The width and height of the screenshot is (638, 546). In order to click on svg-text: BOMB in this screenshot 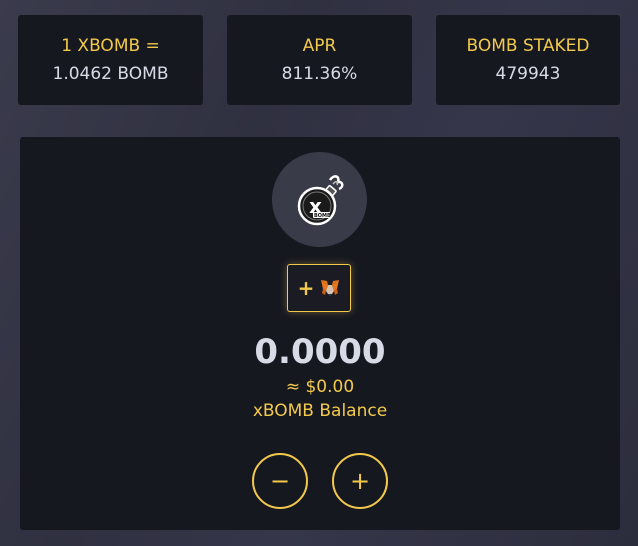, I will do `click(322, 216)`.